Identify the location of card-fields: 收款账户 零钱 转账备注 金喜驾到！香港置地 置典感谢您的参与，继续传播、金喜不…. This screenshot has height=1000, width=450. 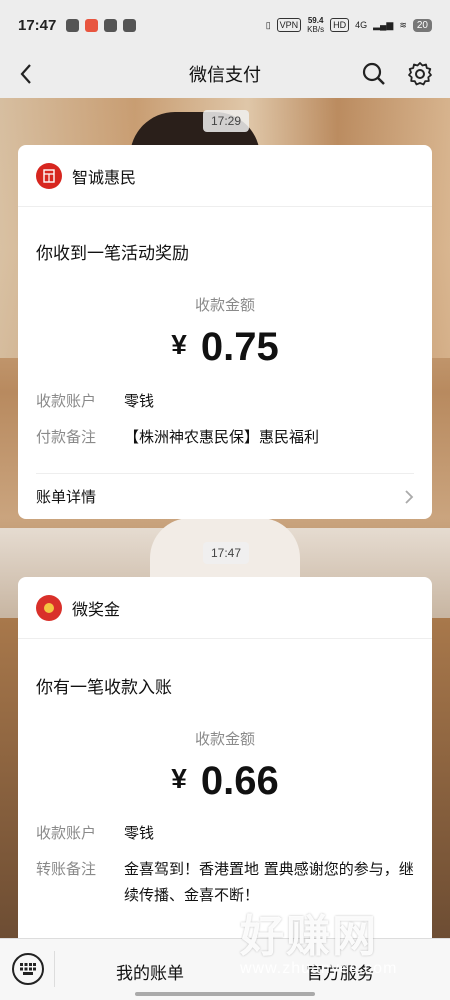
(225, 864).